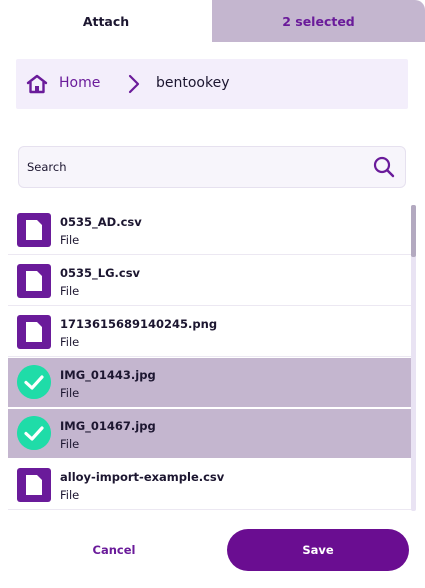 The image size is (425, 588). What do you see at coordinates (318, 550) in the screenshot?
I see `save-button: Save` at bounding box center [318, 550].